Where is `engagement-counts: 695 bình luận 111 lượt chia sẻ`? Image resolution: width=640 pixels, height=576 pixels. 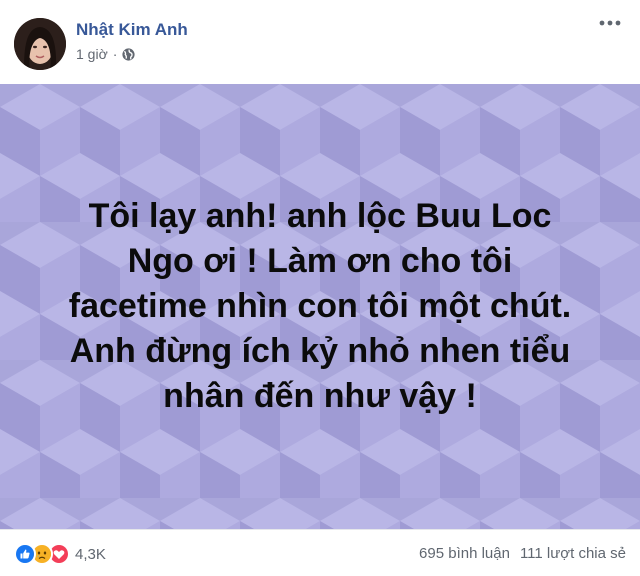 engagement-counts: 695 bình luận 111 lượt chia sẻ is located at coordinates (522, 553).